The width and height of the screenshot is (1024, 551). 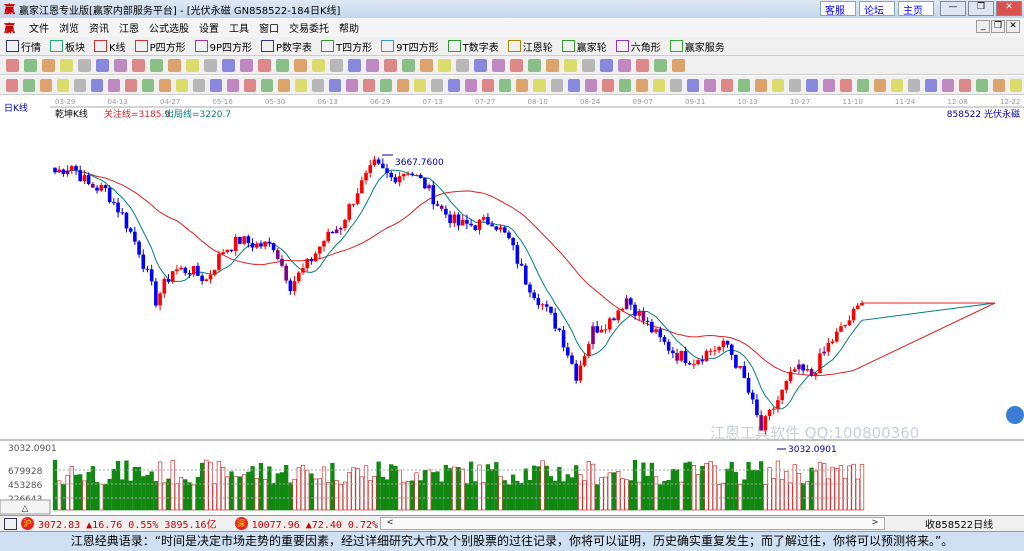 What do you see at coordinates (1015, 415) in the screenshot?
I see `scroll-right-icon` at bounding box center [1015, 415].